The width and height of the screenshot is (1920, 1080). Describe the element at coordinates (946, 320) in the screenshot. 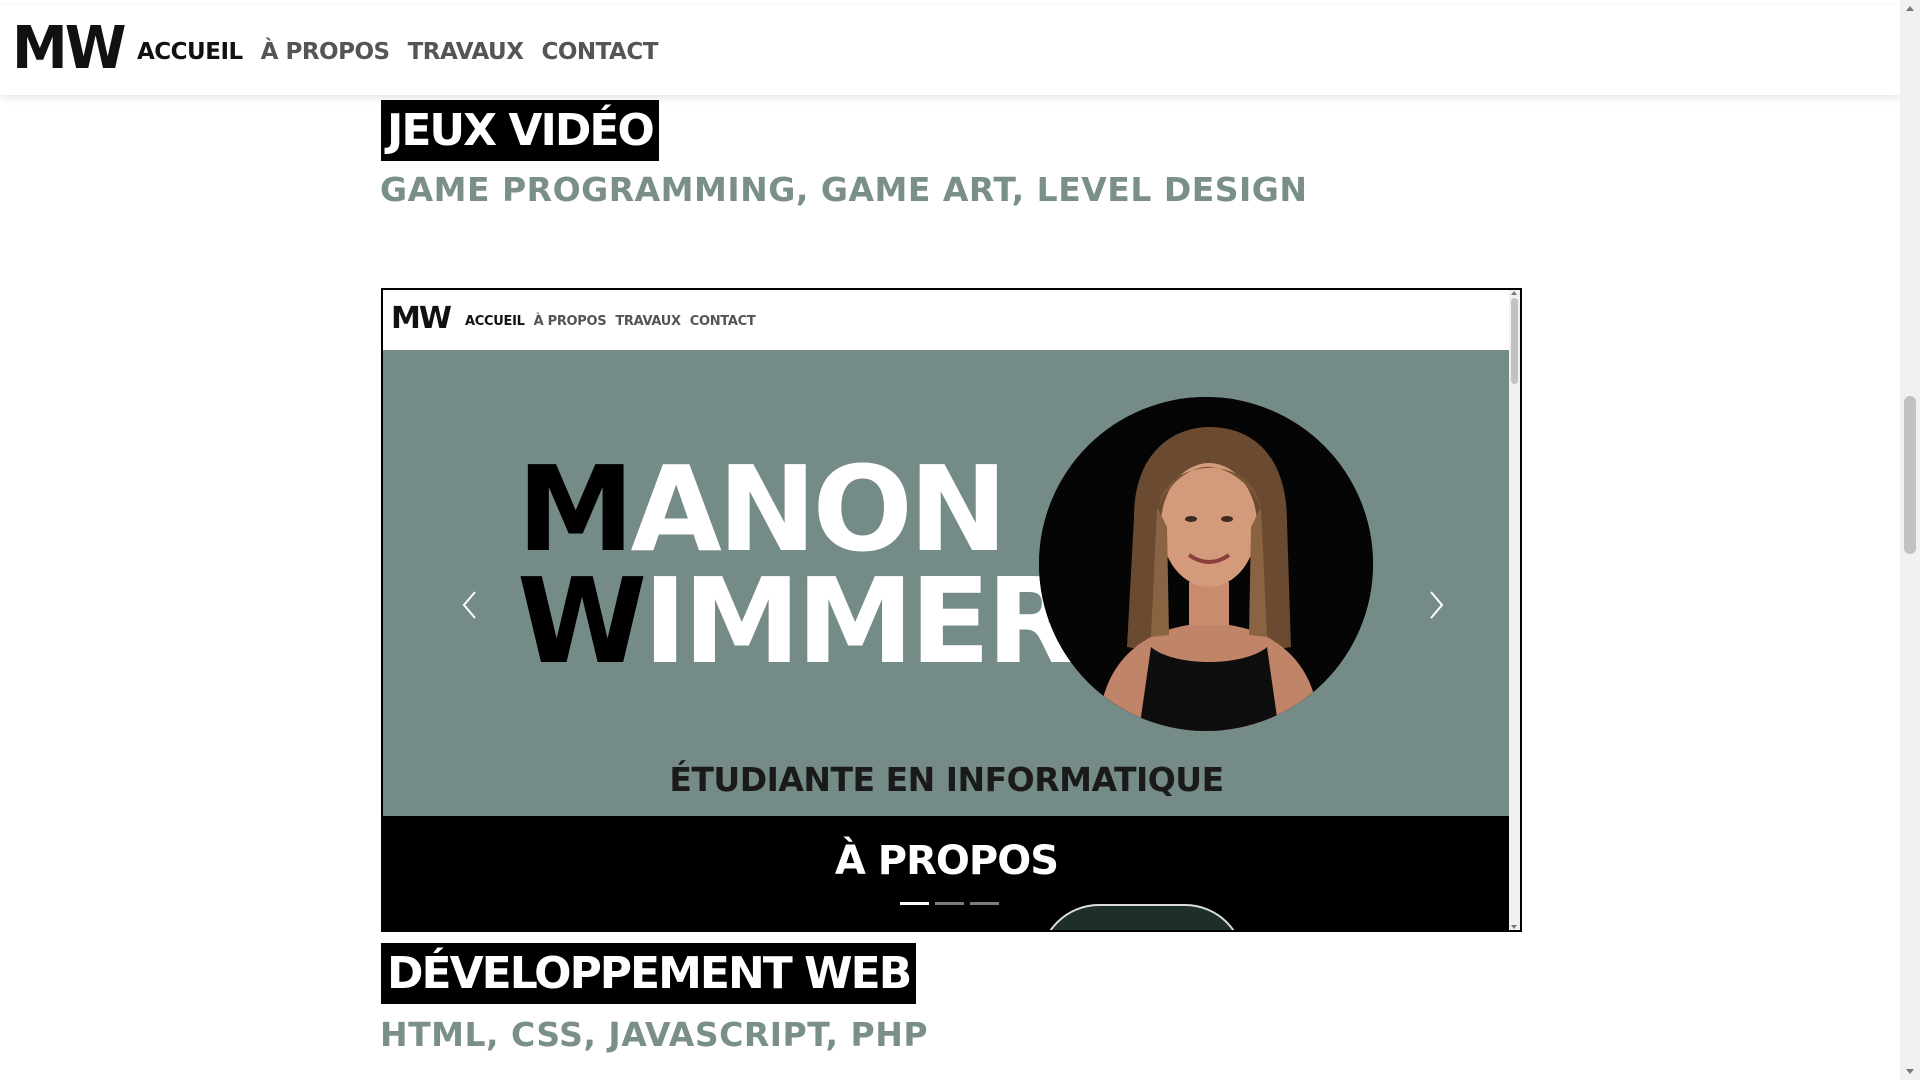

I see `preview-navigation: MW ACCUEIL À PROPOS TRAVAUX CONTACT` at that location.